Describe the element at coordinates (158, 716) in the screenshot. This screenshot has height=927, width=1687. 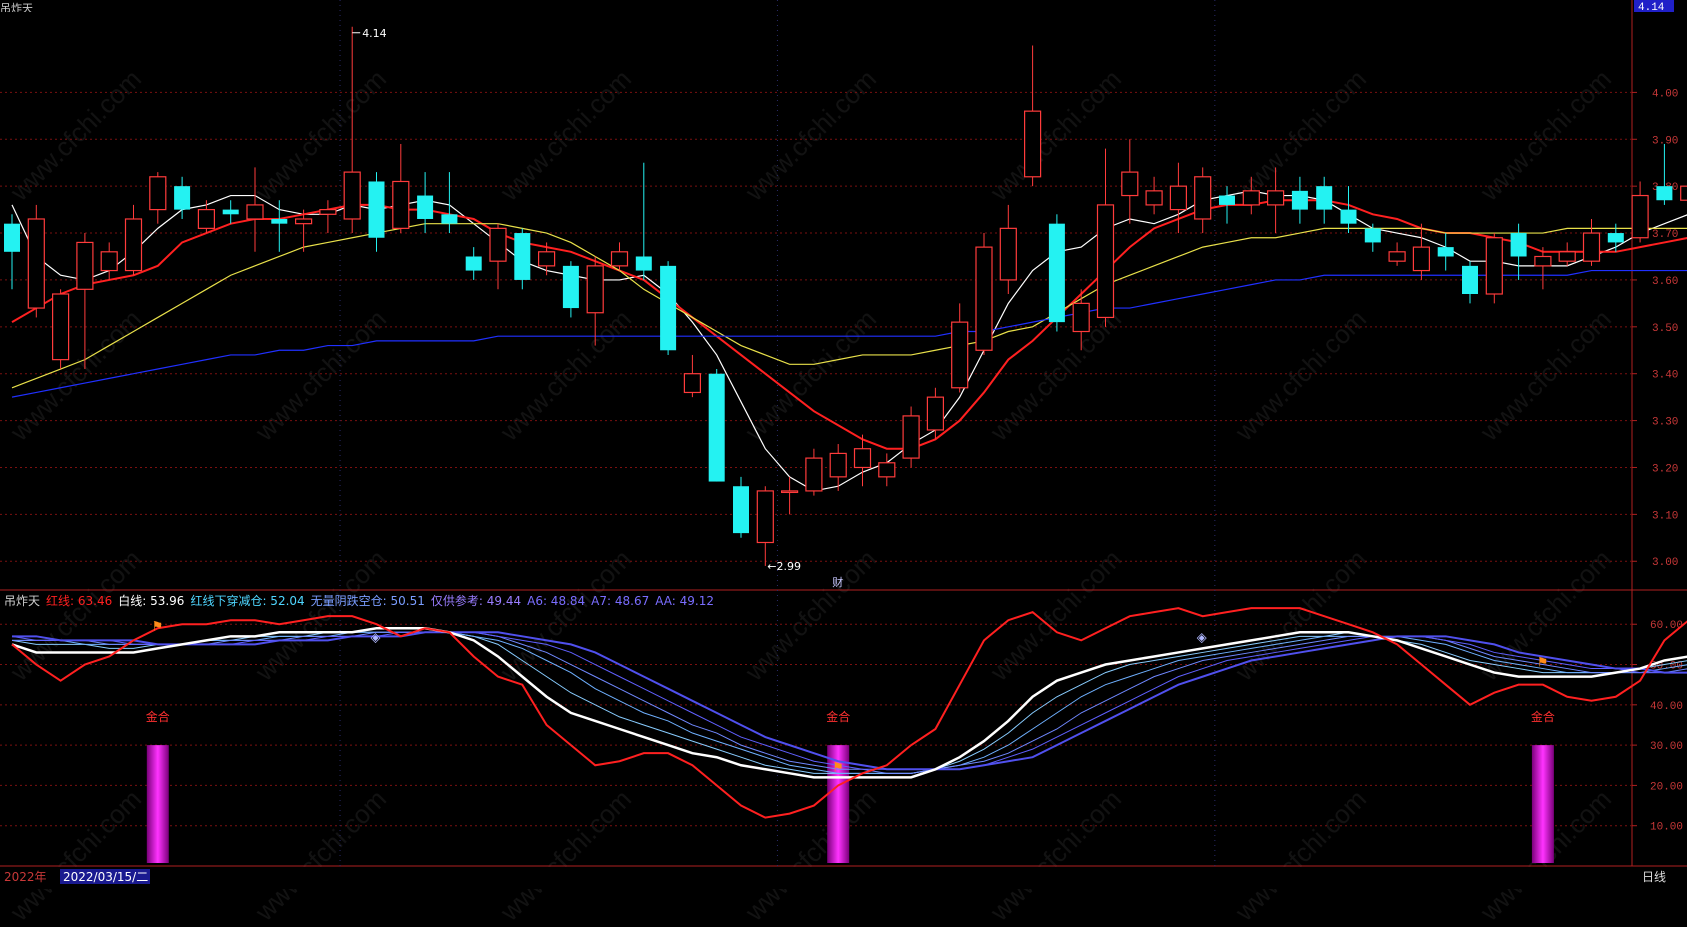
I see `signal-label: 金合` at that location.